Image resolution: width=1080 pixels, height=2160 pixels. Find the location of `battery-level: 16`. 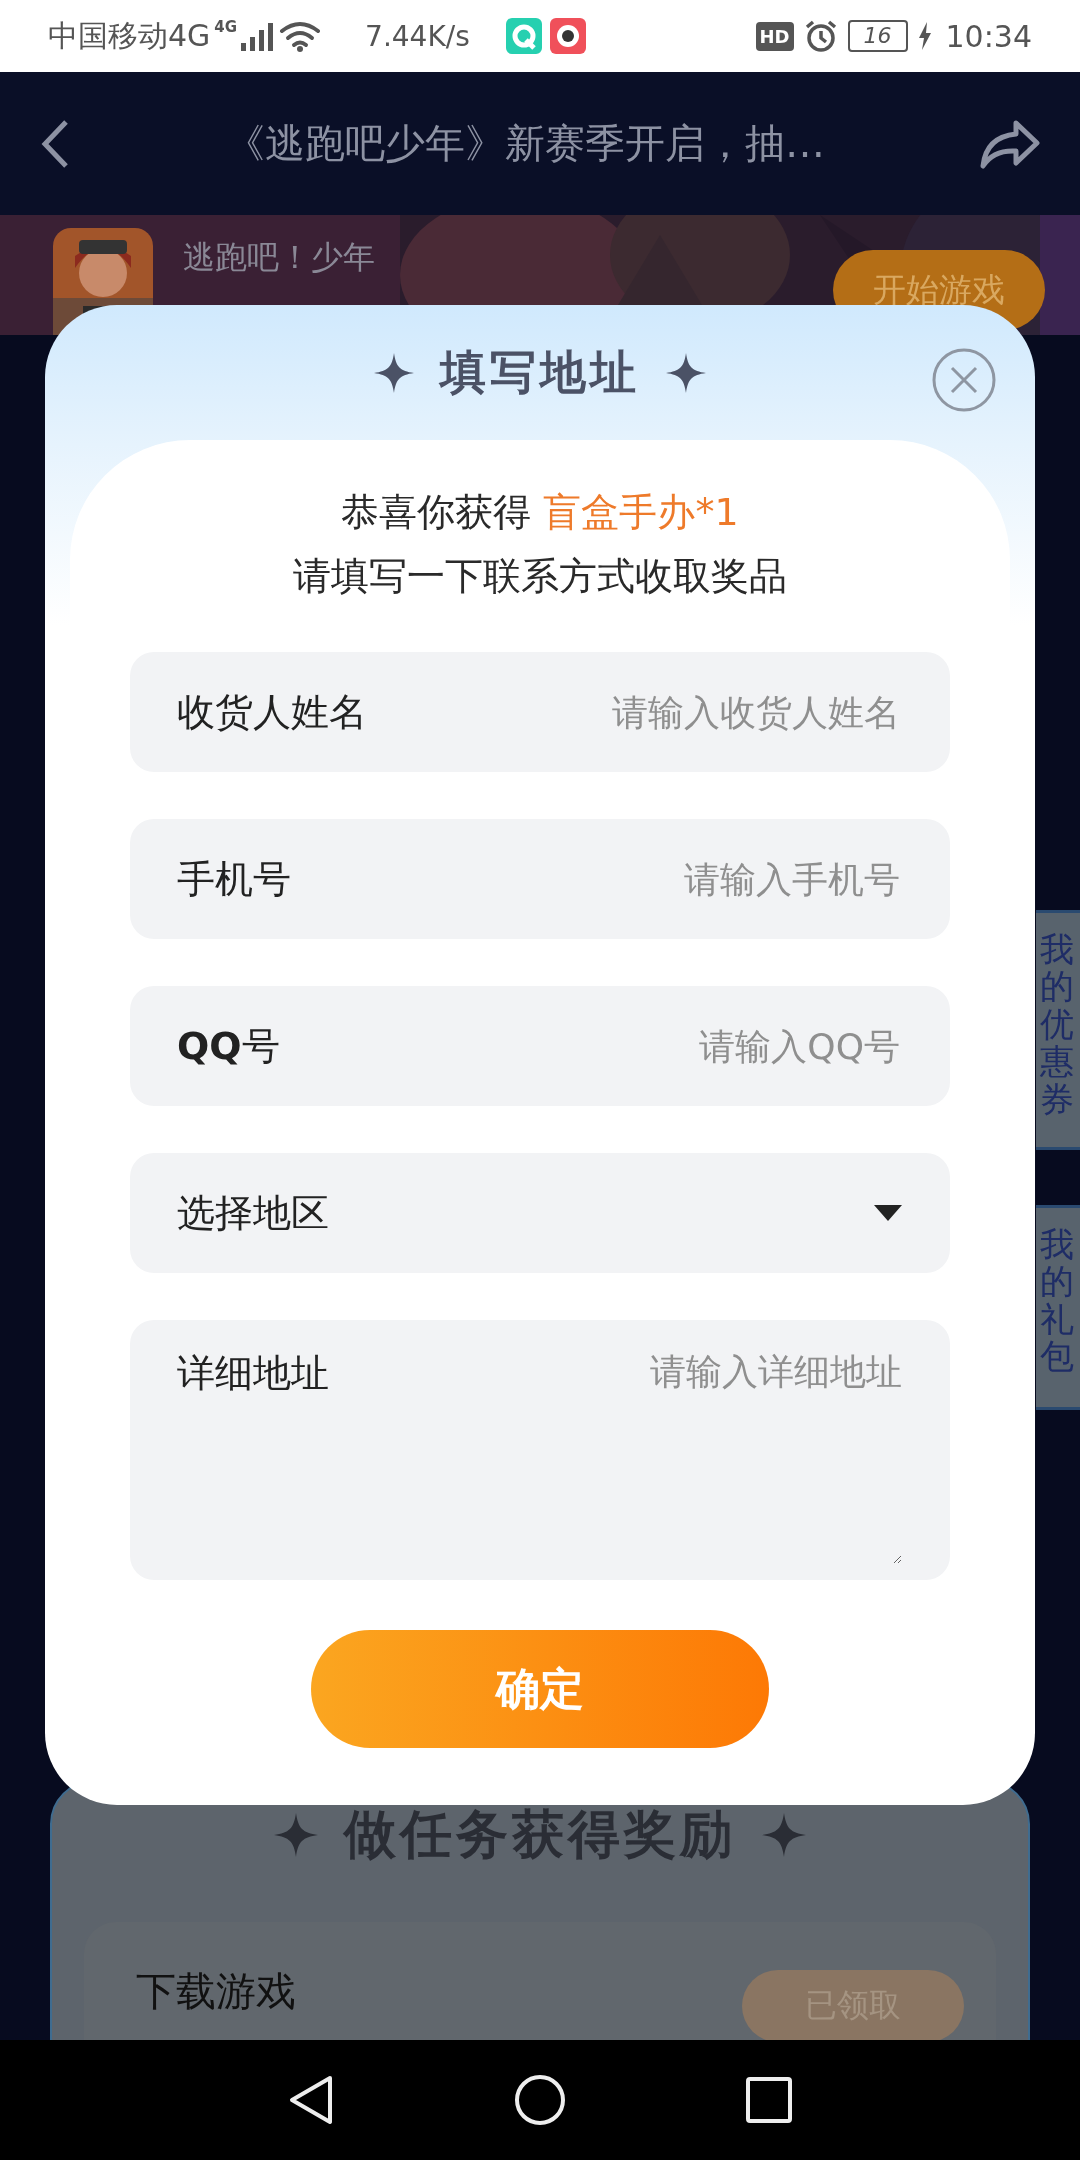

battery-level: 16 is located at coordinates (877, 36).